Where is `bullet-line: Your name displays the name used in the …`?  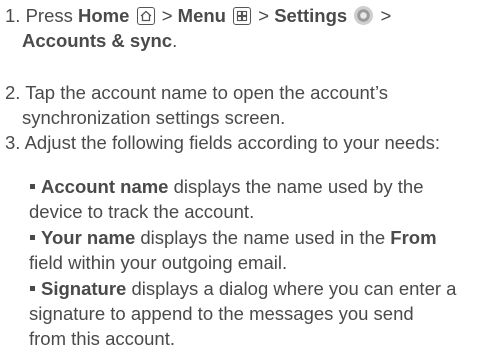
bullet-line: Your name displays the name used in the … is located at coordinates (259, 237).